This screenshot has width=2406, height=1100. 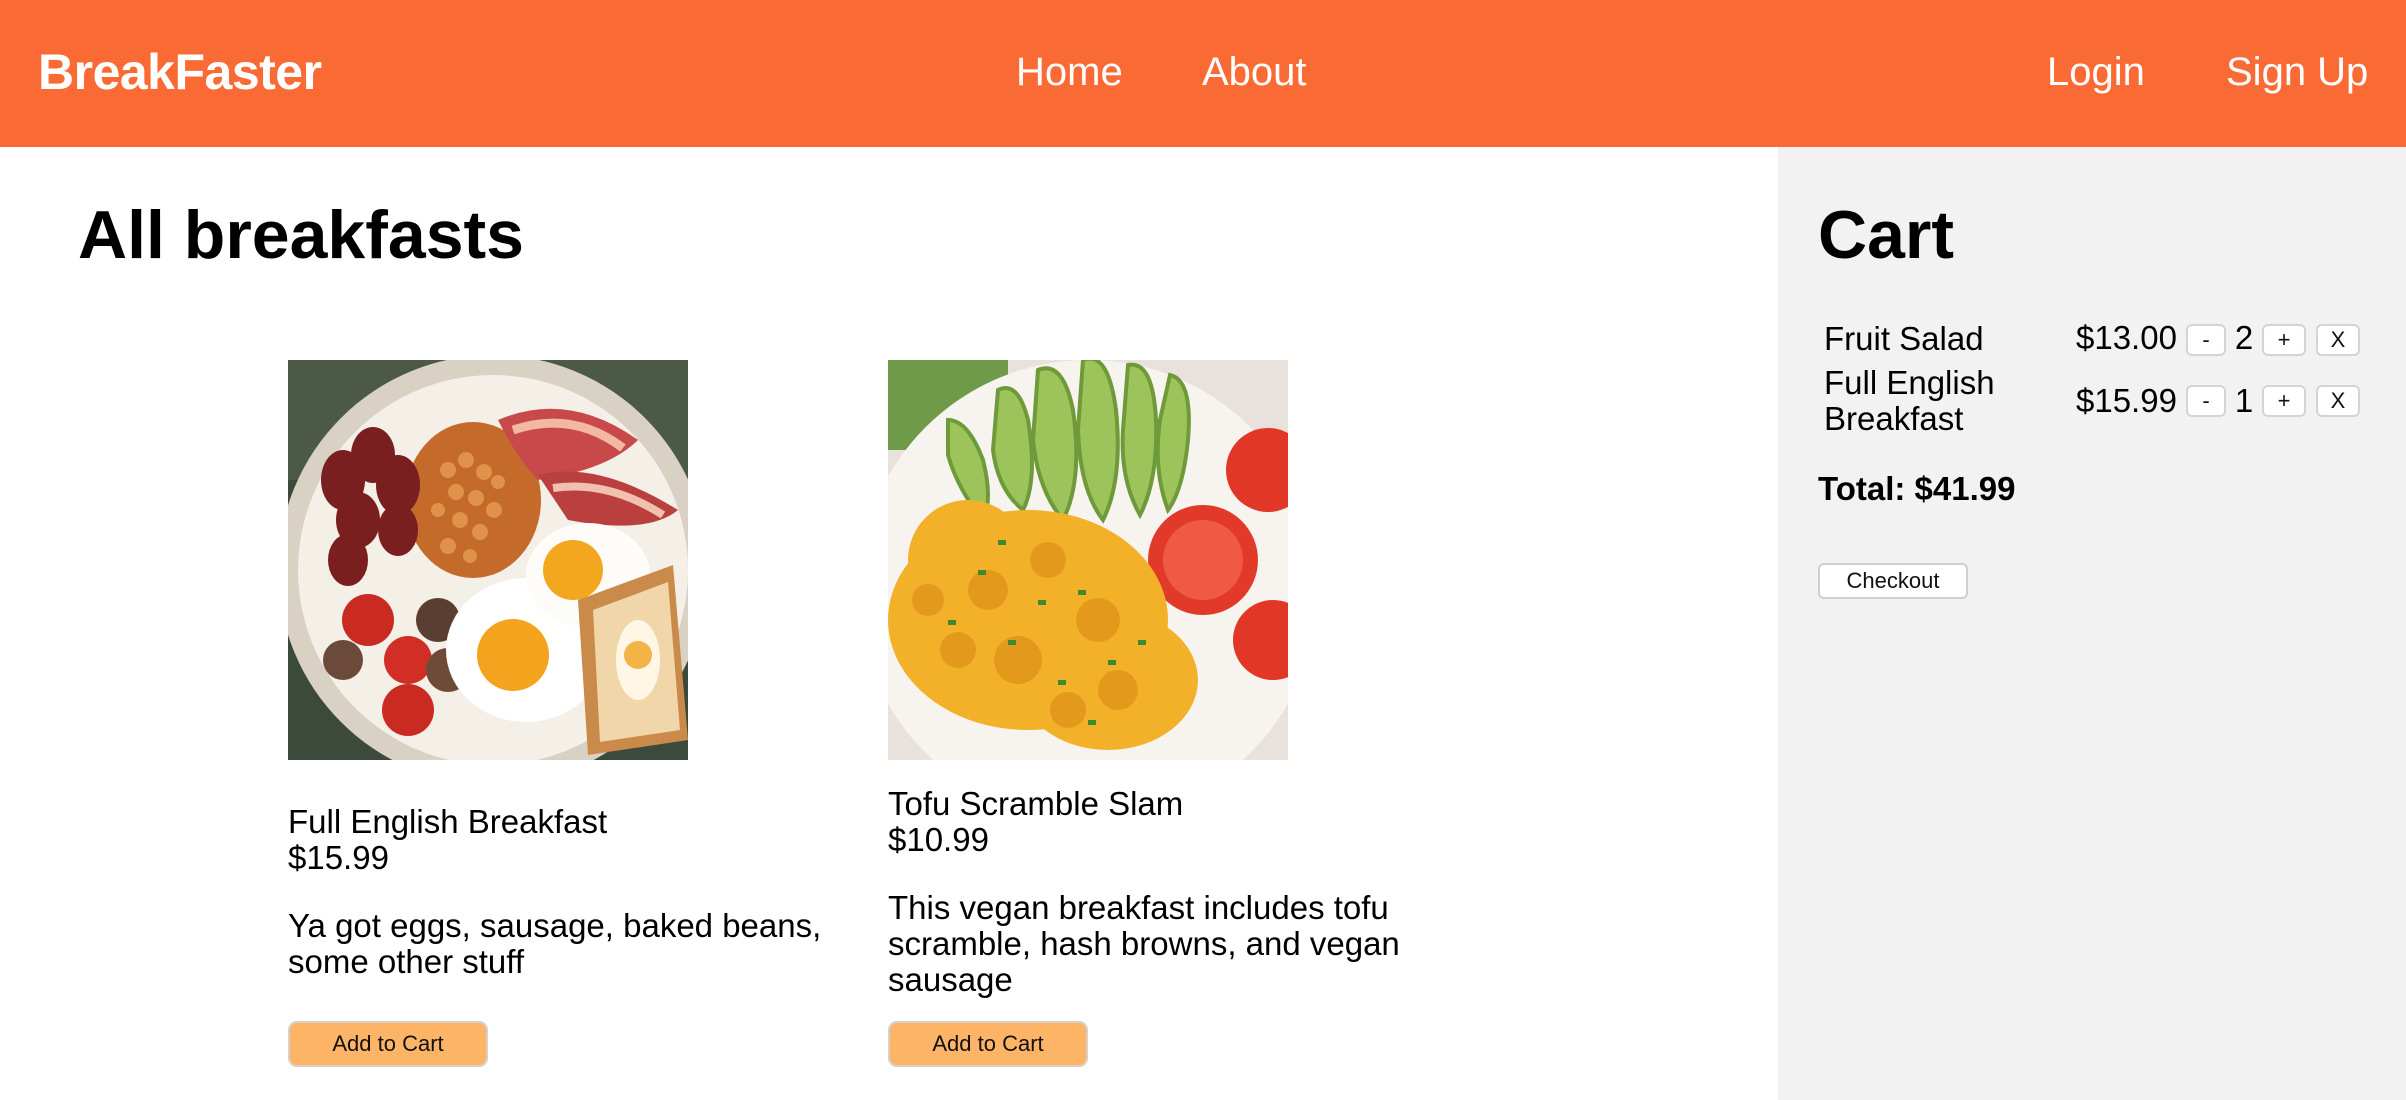 What do you see at coordinates (488, 560) in the screenshot?
I see `product-image-full-english` at bounding box center [488, 560].